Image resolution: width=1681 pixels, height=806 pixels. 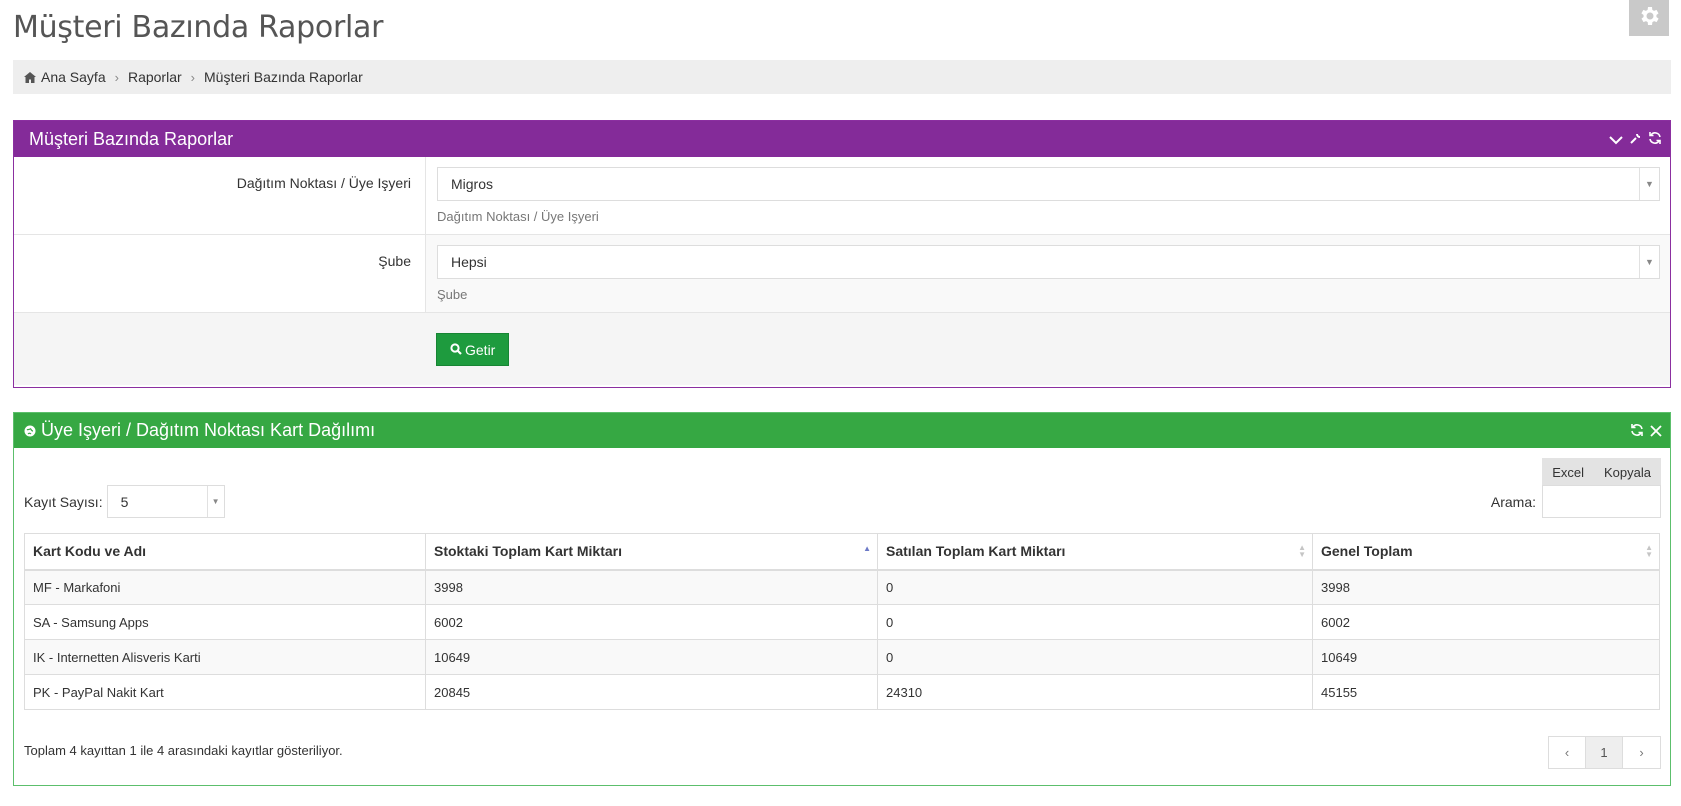 I want to click on table-cell: PK - PayPal Nakit Kart, so click(x=225, y=692).